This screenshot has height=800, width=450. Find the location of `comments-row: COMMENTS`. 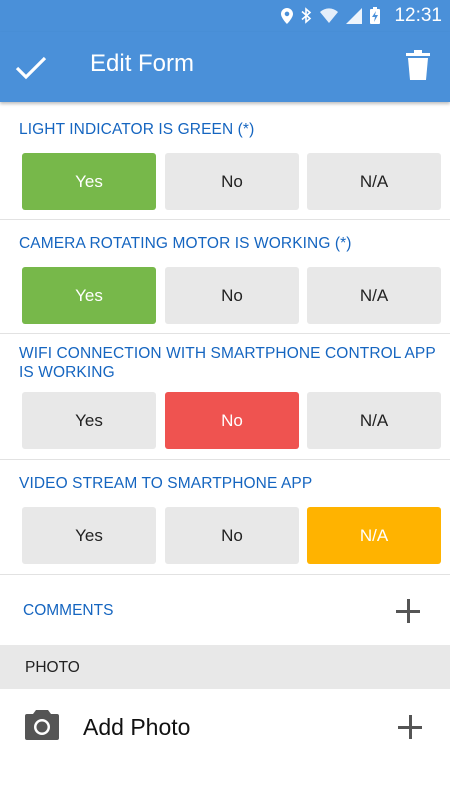

comments-row: COMMENTS is located at coordinates (225, 610).